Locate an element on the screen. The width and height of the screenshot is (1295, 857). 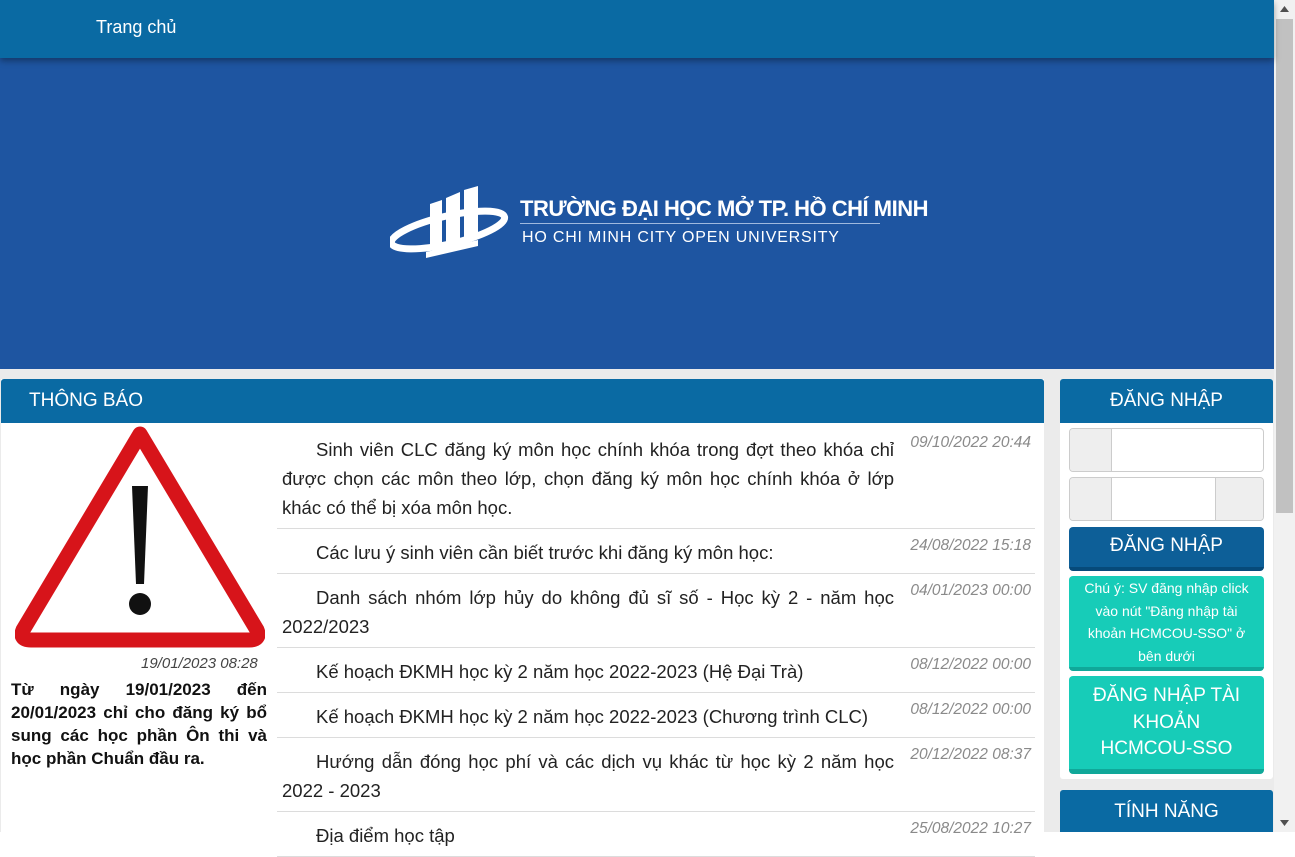
username-input is located at coordinates (1185, 450).